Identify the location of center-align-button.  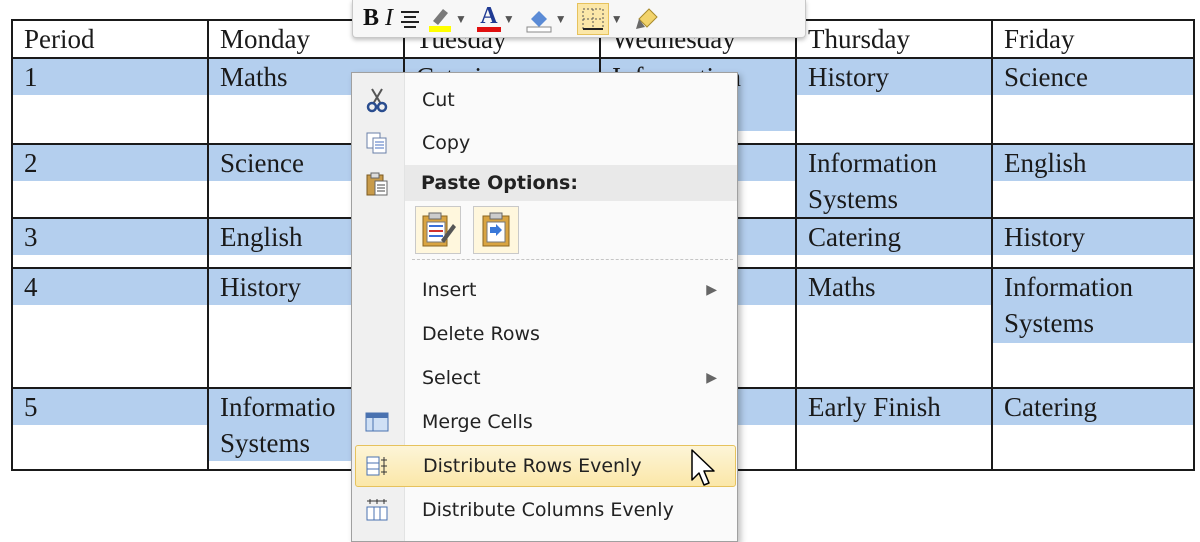
(410, 19).